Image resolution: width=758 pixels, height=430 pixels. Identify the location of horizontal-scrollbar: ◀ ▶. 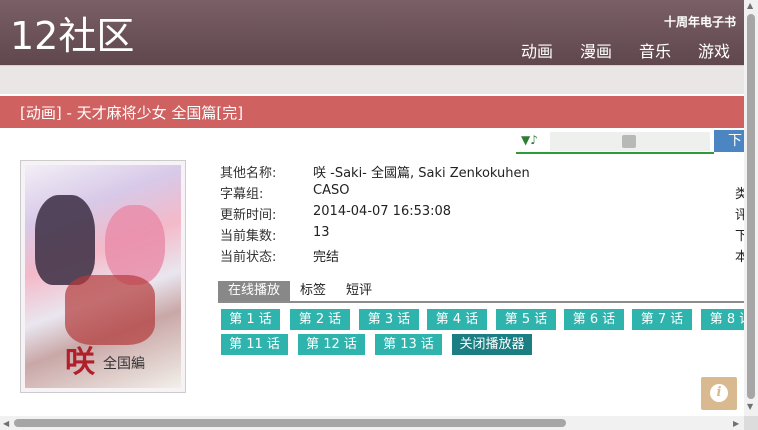
(372, 423).